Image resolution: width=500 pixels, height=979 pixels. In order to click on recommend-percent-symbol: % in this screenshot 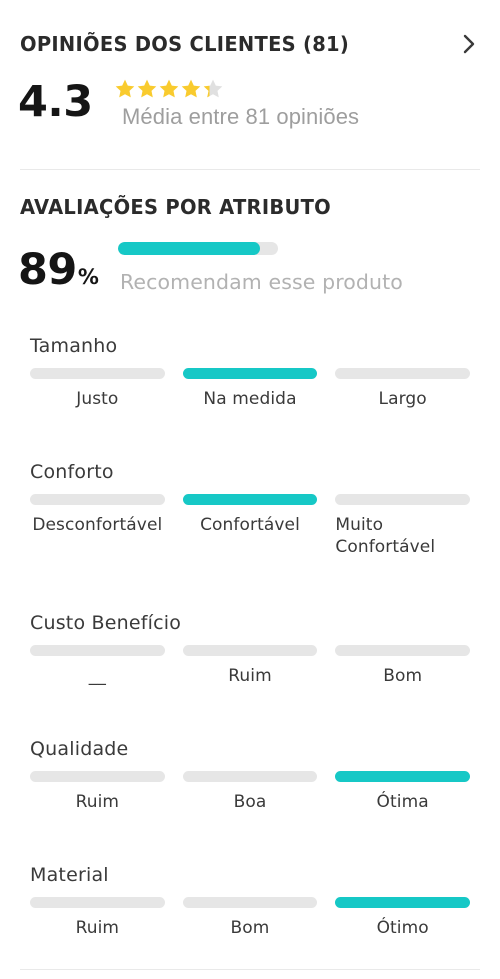, I will do `click(88, 277)`.